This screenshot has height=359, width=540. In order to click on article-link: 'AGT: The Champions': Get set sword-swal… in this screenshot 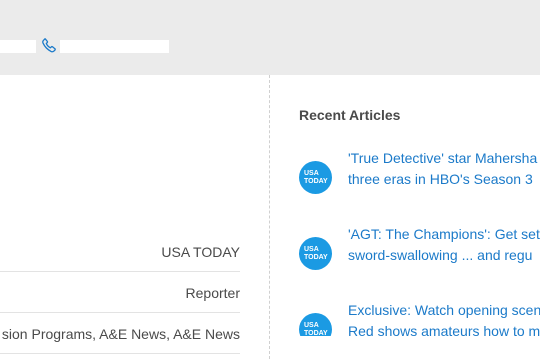, I will do `click(444, 245)`.